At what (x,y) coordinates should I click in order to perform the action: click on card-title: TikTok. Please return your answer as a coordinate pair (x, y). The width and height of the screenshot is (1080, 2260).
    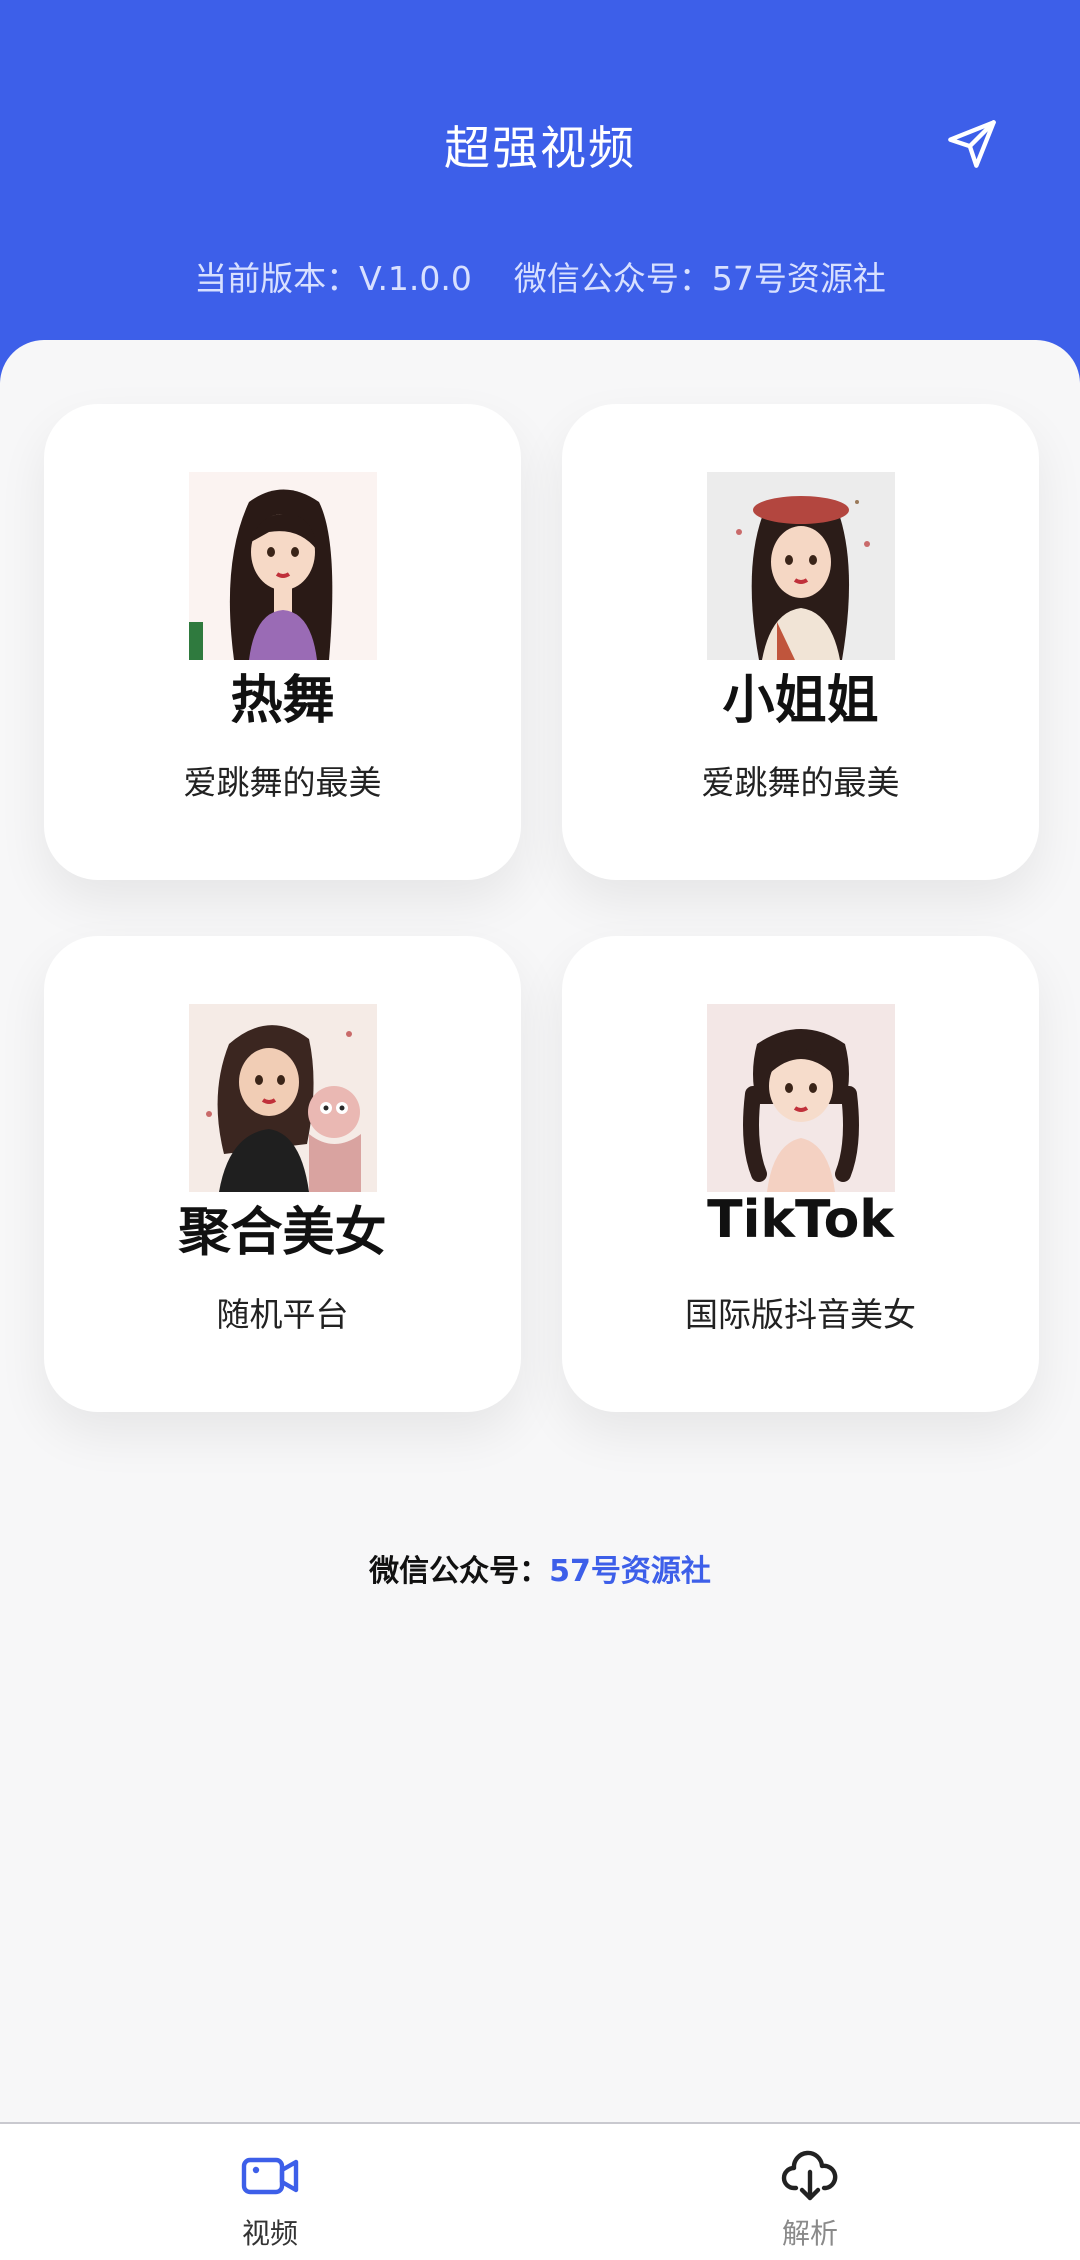
    Looking at the image, I should click on (800, 1220).